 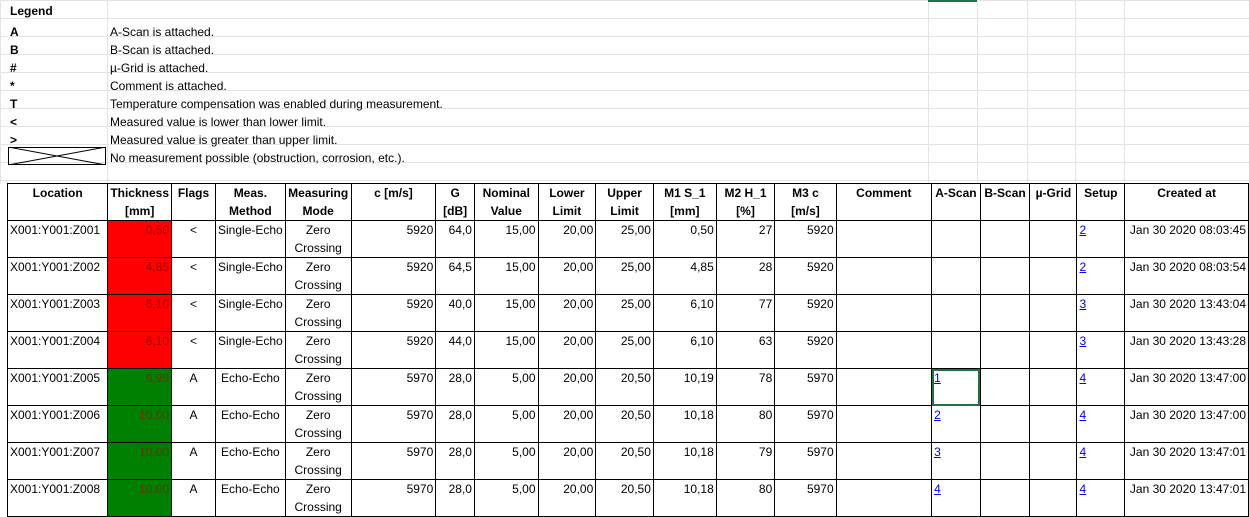 What do you see at coordinates (140, 239) in the screenshot?
I see `thickness-cell: 0,50` at bounding box center [140, 239].